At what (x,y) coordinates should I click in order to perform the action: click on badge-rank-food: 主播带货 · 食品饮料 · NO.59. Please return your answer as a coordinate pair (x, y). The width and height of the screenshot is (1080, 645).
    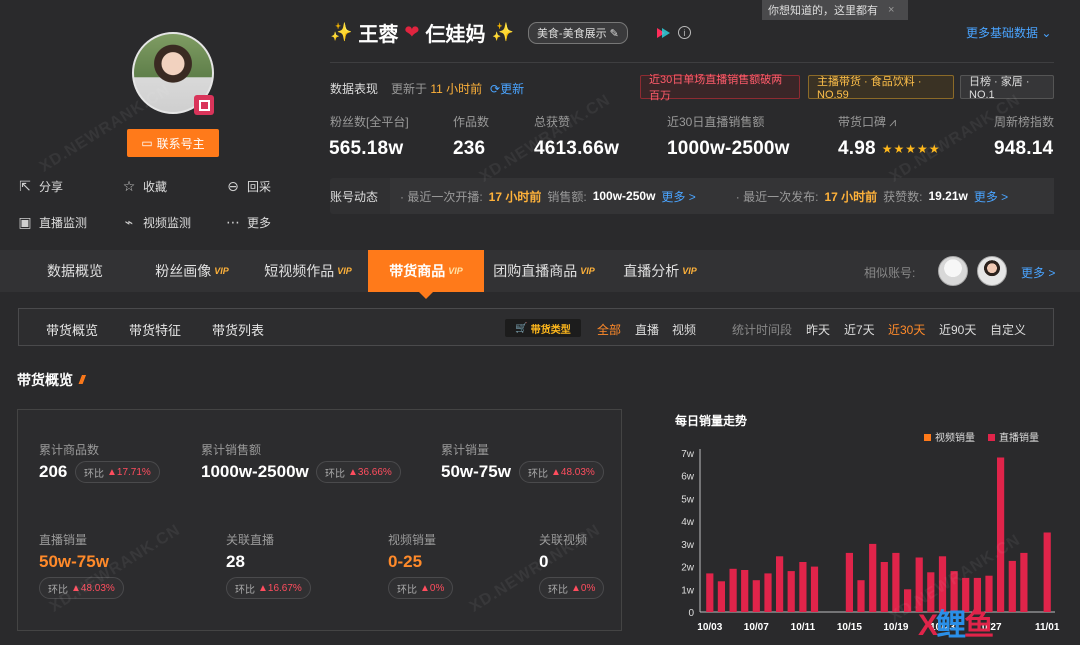
    Looking at the image, I should click on (881, 88).